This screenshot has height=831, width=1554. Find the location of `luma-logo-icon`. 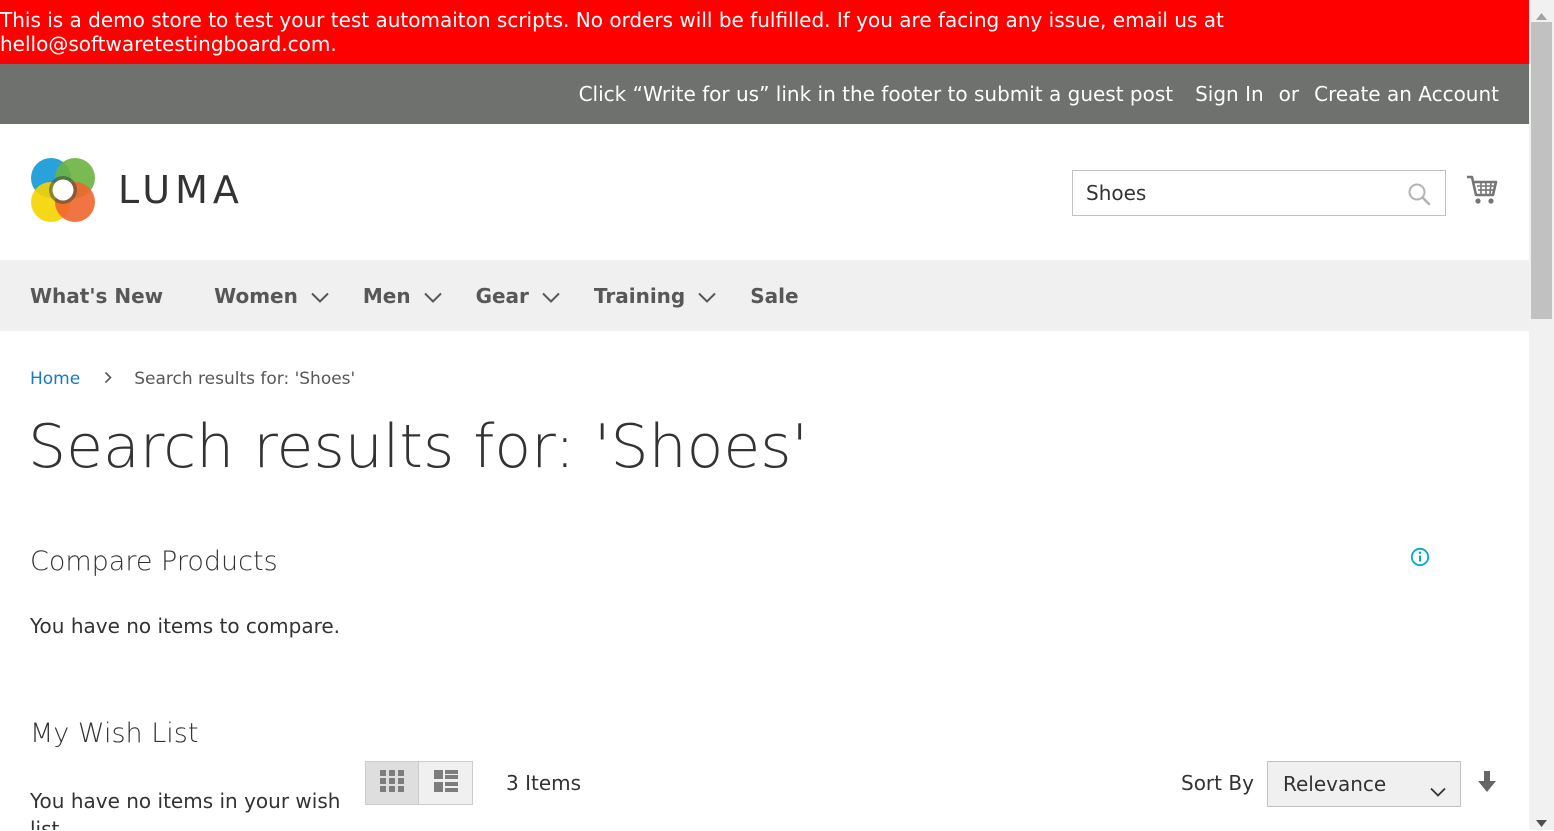

luma-logo-icon is located at coordinates (63, 190).